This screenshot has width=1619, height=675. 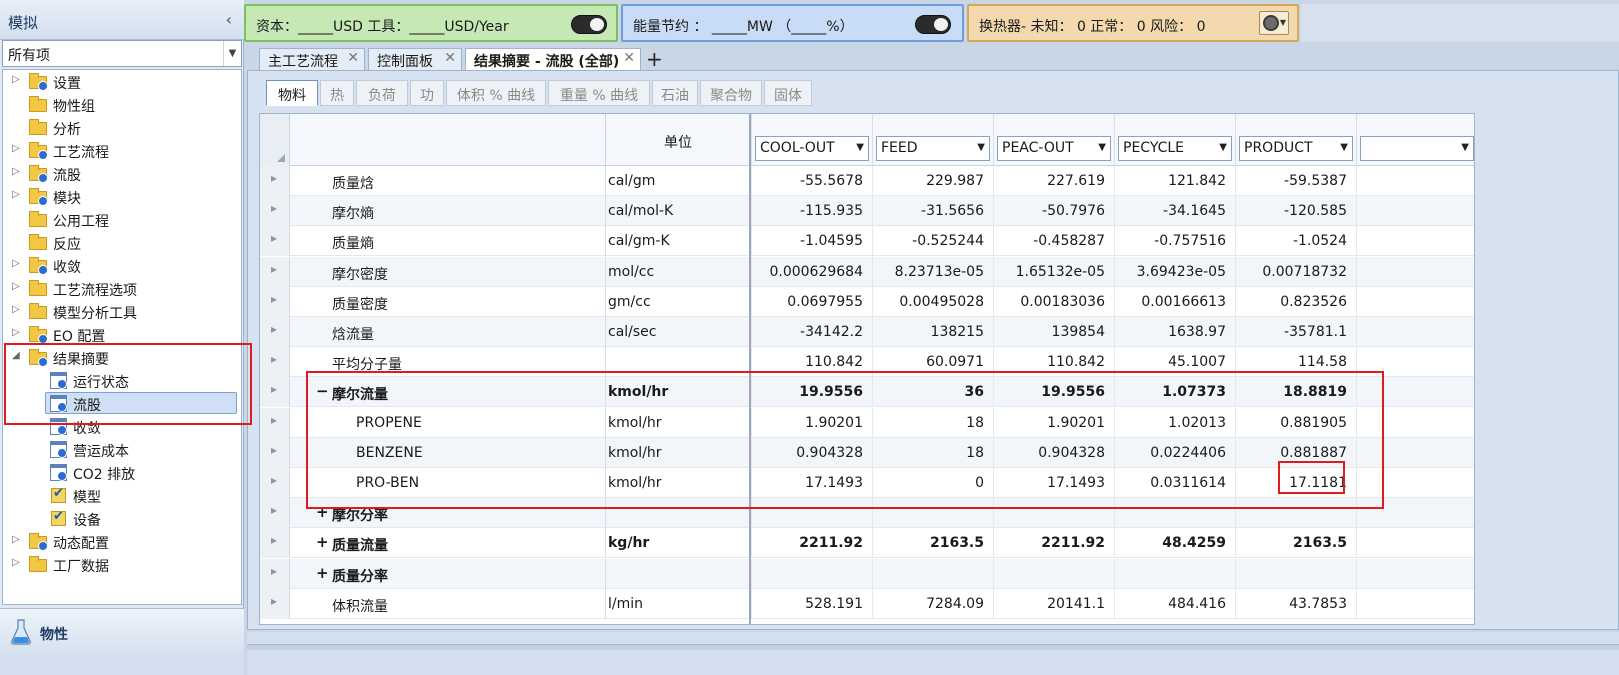 What do you see at coordinates (122, 541) in the screenshot?
I see `tree-item: ▷ 动态配置` at bounding box center [122, 541].